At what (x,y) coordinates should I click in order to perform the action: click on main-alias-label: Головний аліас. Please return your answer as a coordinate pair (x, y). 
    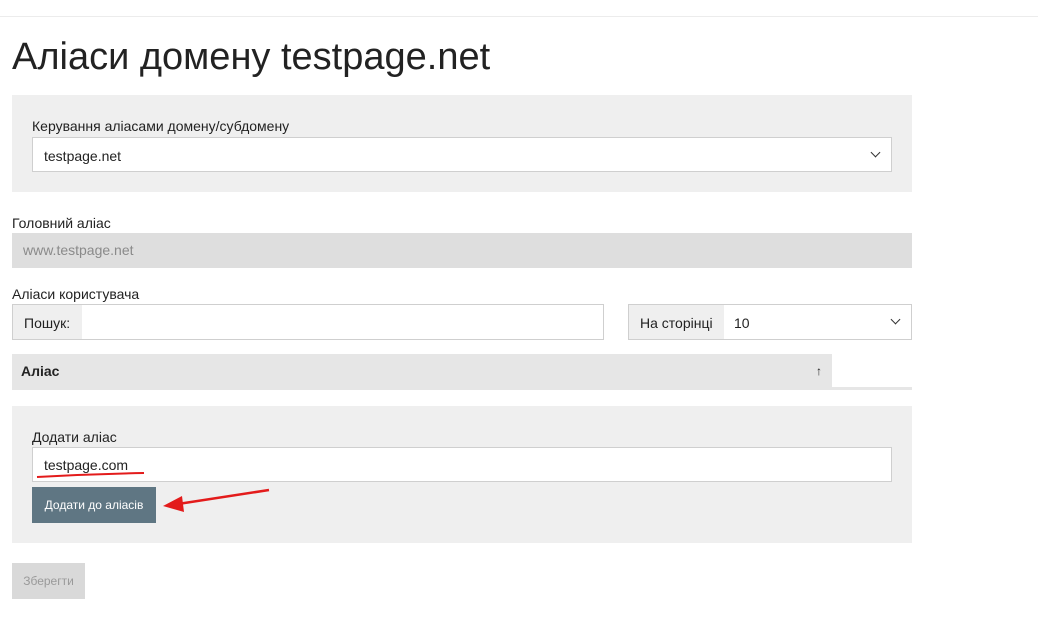
    Looking at the image, I should click on (61, 223).